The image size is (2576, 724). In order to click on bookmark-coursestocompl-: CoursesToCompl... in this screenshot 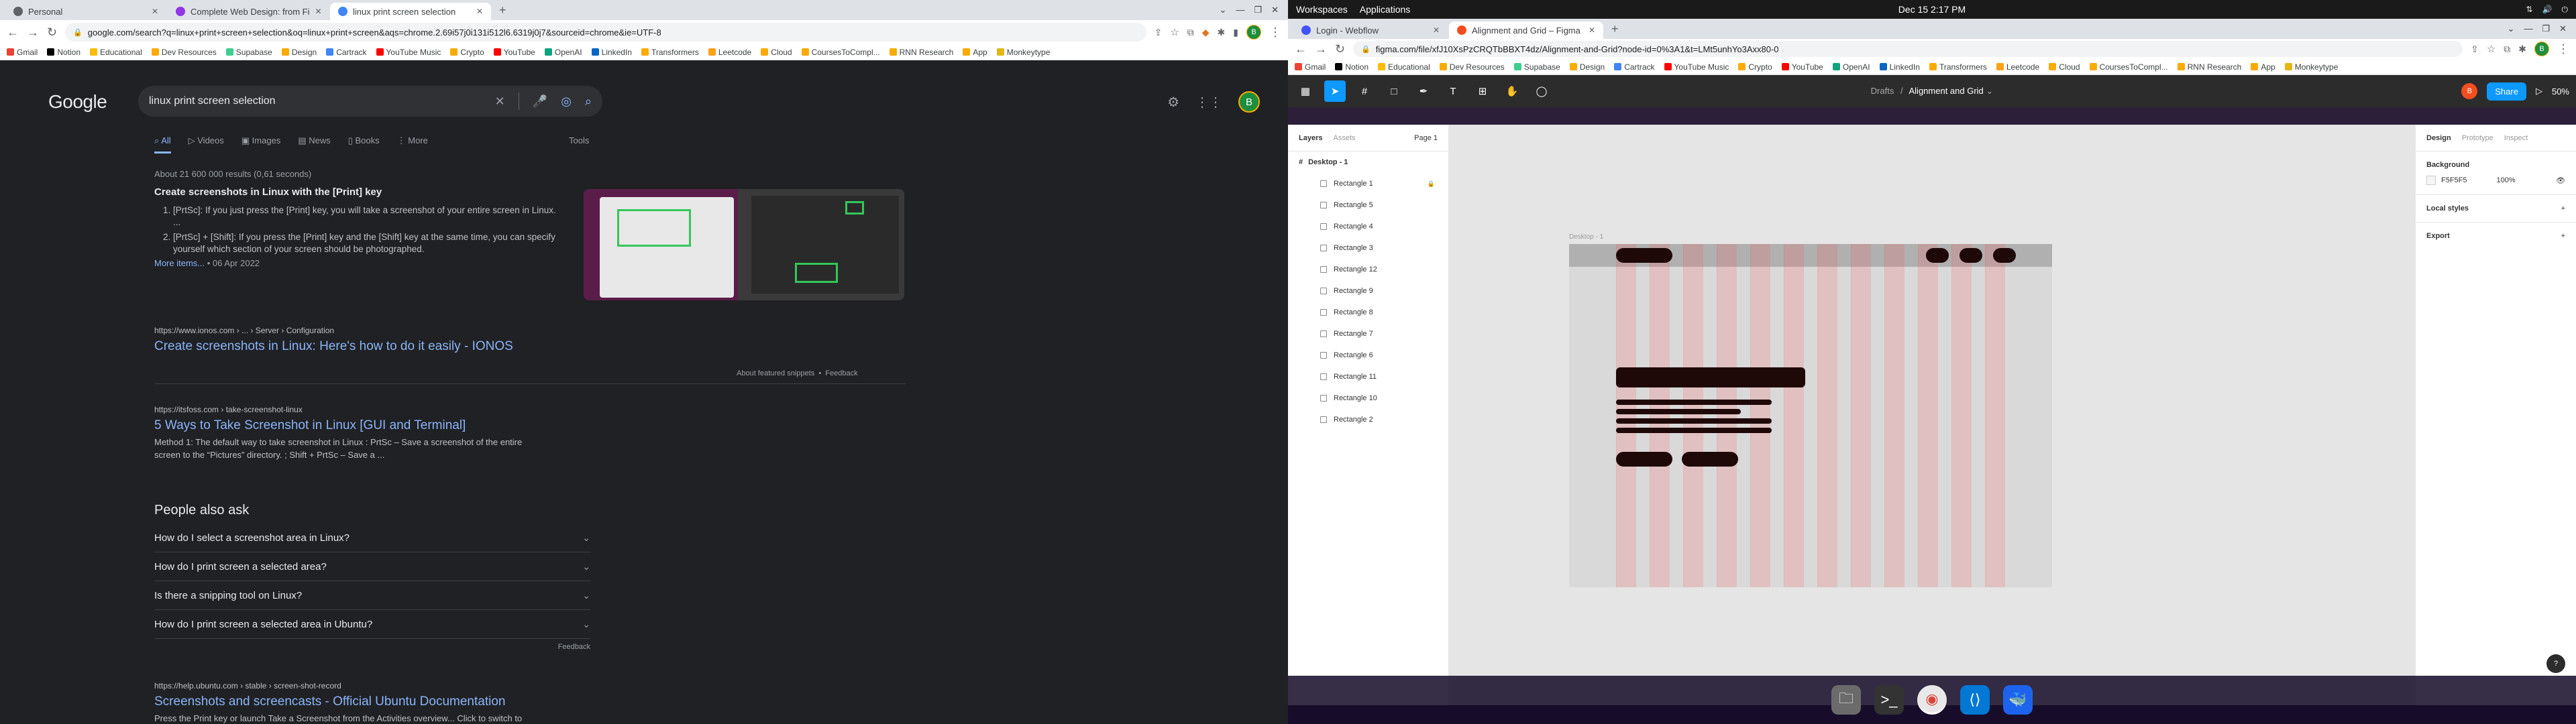, I will do `click(840, 52)`.